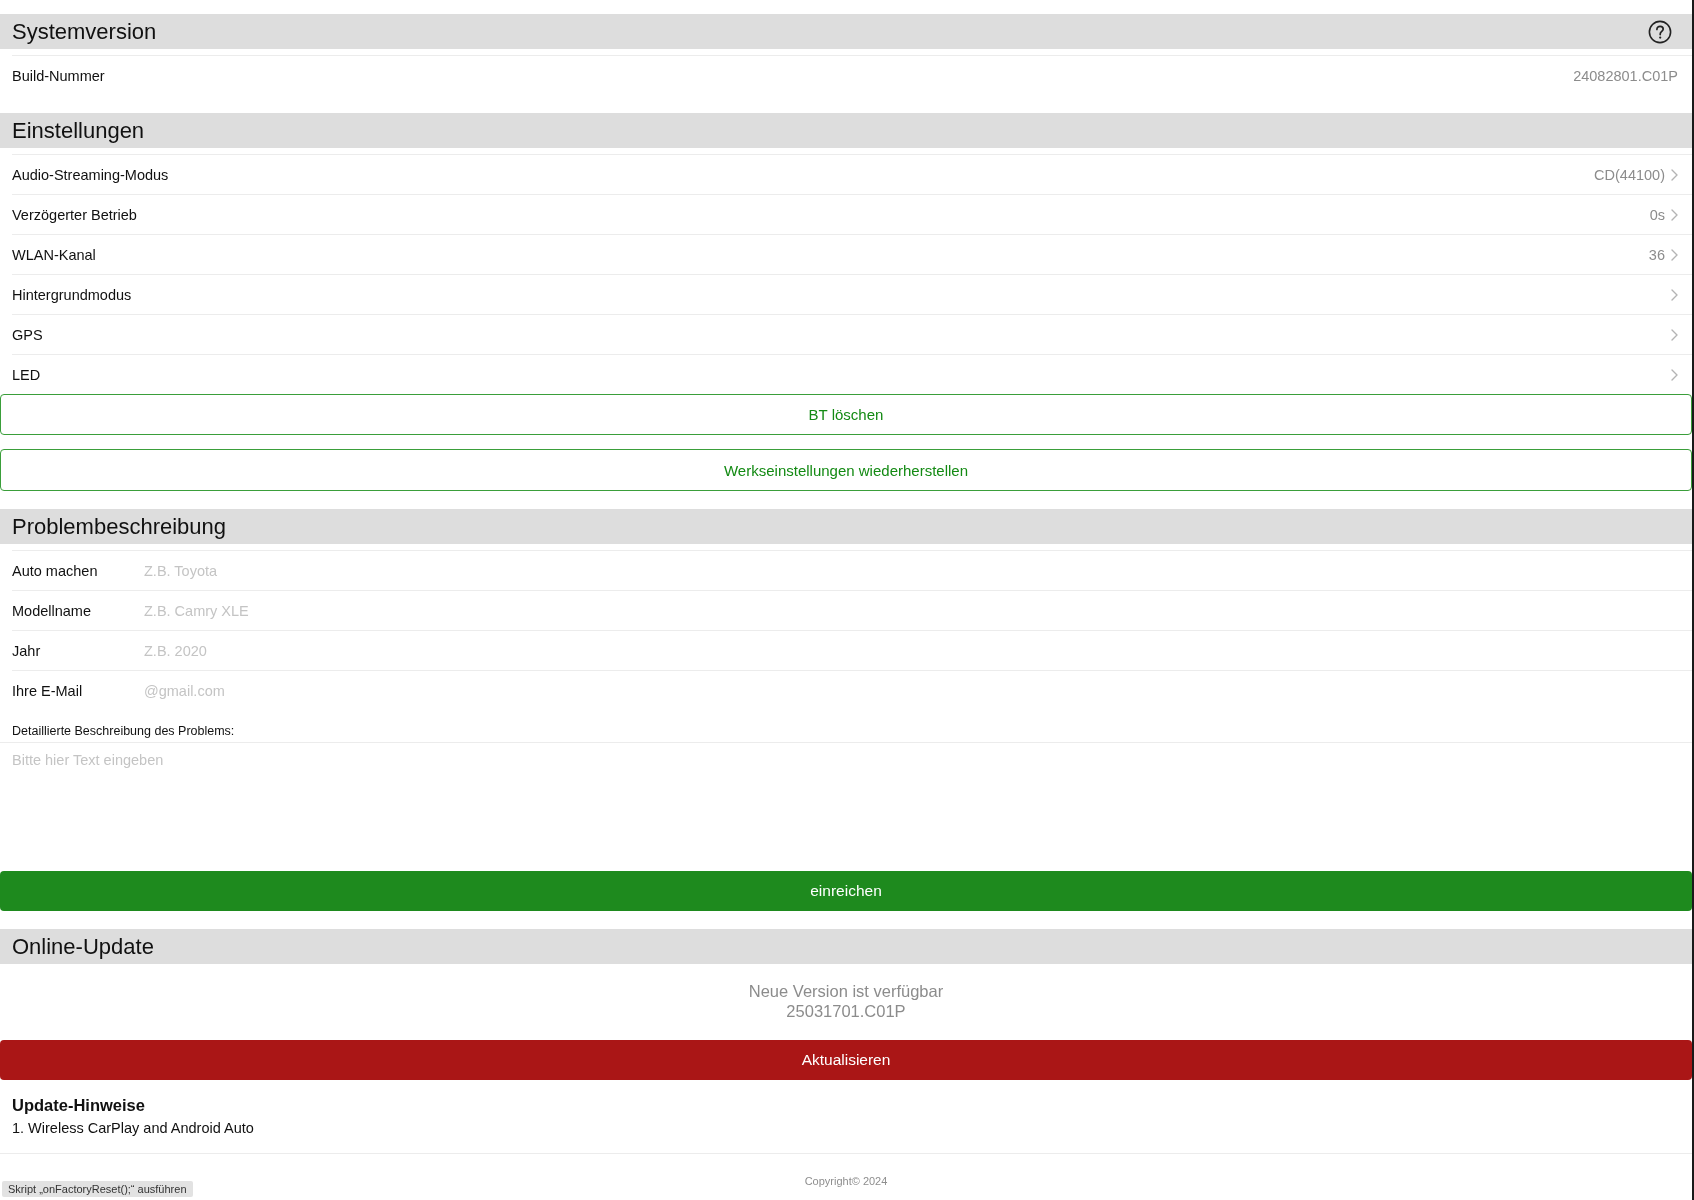 The image size is (1694, 1200). I want to click on setting-value: 36, so click(1656, 254).